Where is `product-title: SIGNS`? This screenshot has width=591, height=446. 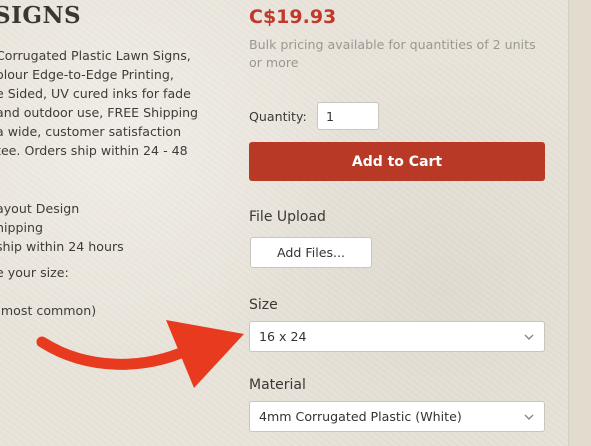
product-title: SIGNS is located at coordinates (41, 15).